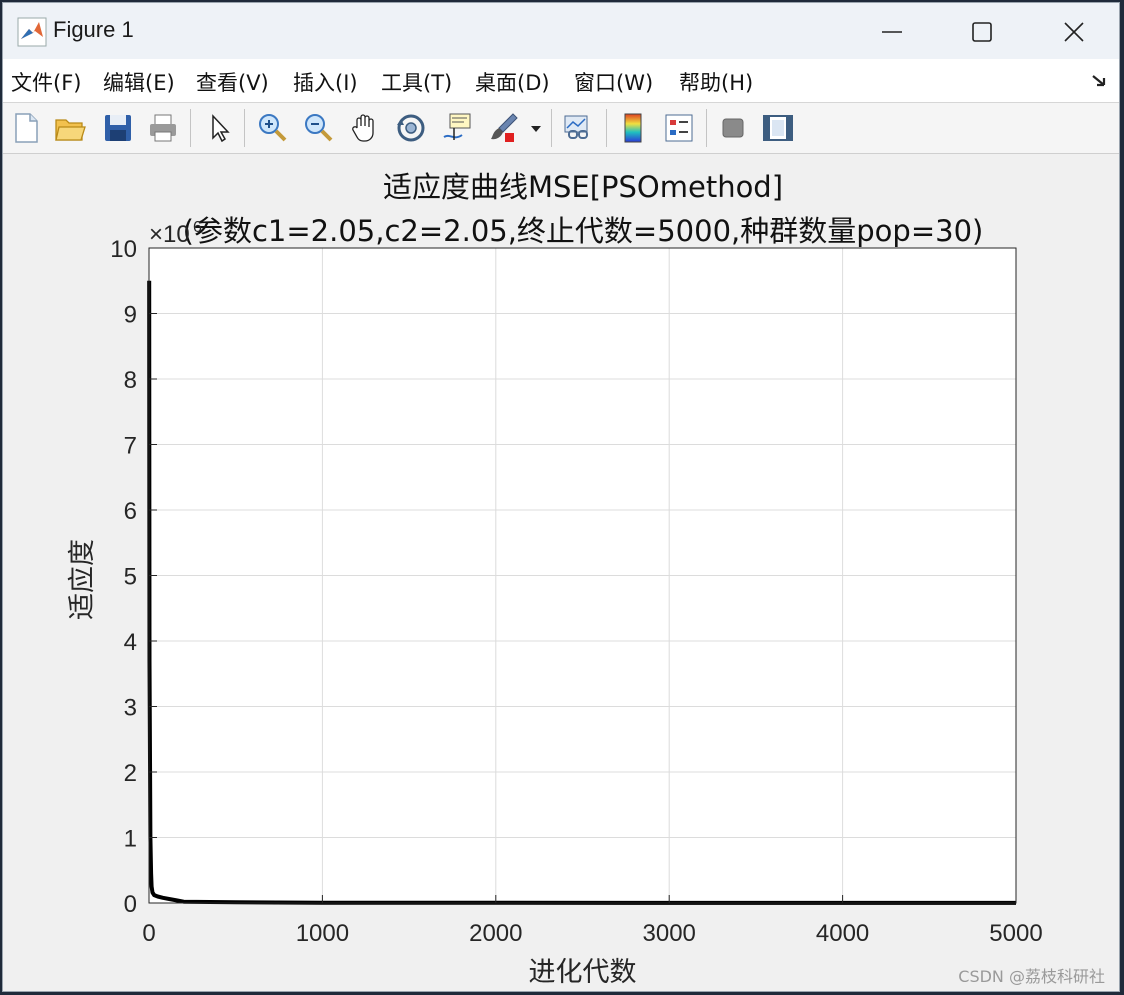 The height and width of the screenshot is (995, 1124). I want to click on minimize-button, so click(893, 31).